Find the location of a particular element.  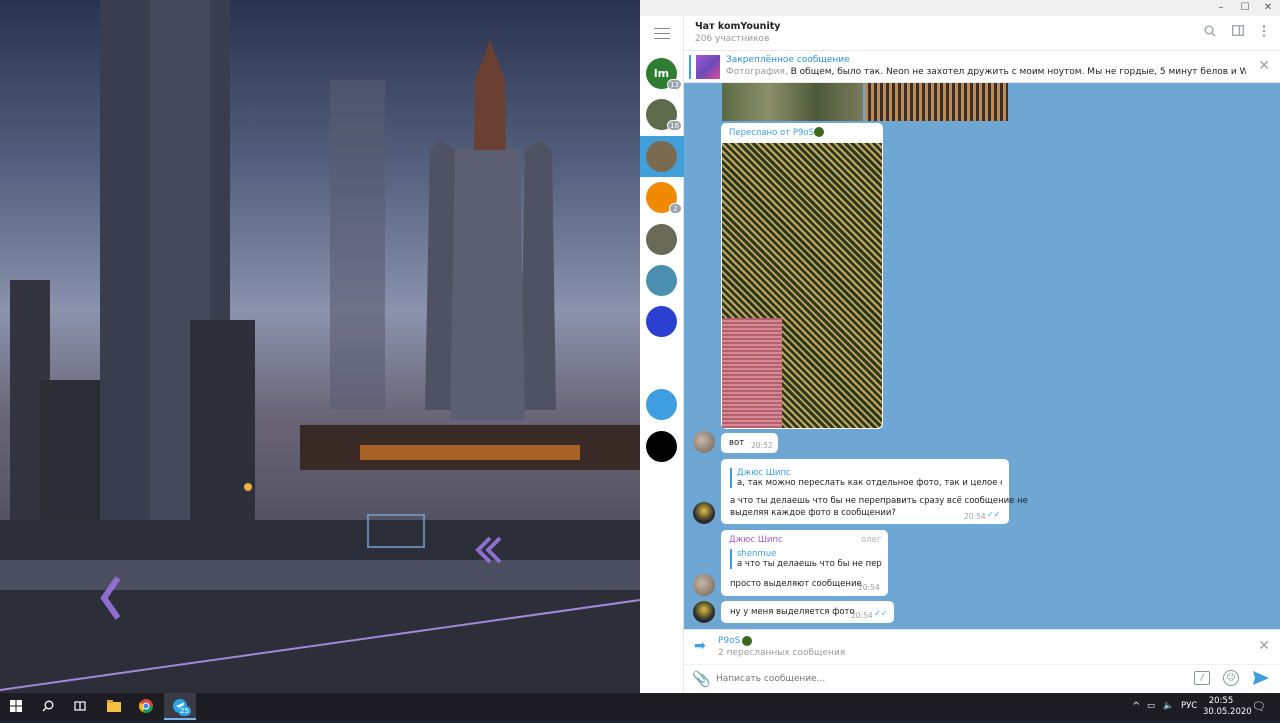

message-time: 20:52 is located at coordinates (762, 445).